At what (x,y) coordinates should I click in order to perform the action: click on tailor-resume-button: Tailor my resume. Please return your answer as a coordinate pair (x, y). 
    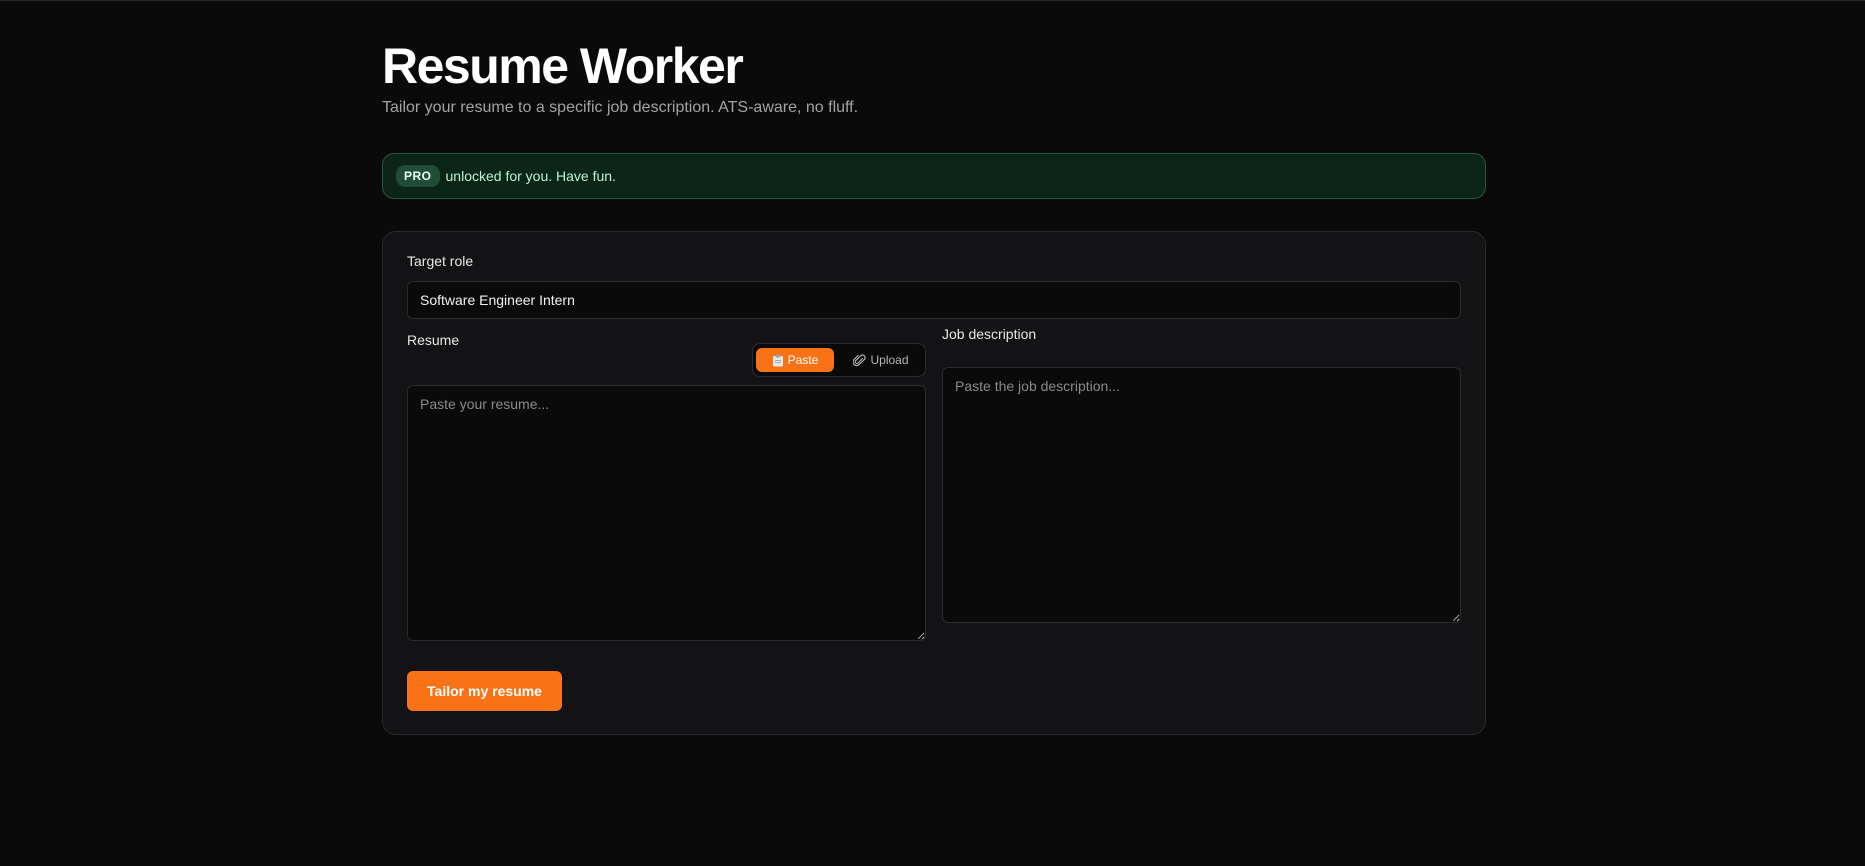
    Looking at the image, I should click on (484, 691).